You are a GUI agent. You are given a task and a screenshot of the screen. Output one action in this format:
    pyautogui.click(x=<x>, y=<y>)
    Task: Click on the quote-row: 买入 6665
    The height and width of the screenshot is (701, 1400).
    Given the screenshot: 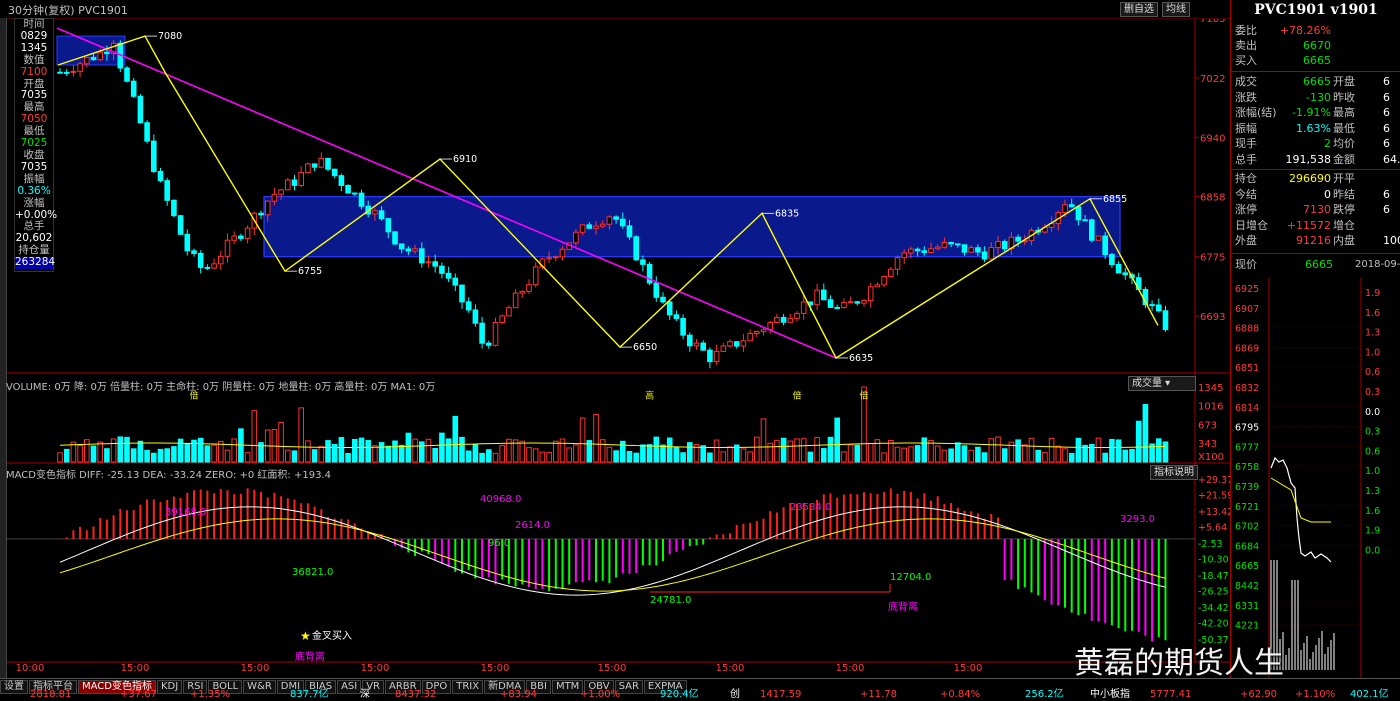 What is the action you would take?
    pyautogui.click(x=1317, y=60)
    